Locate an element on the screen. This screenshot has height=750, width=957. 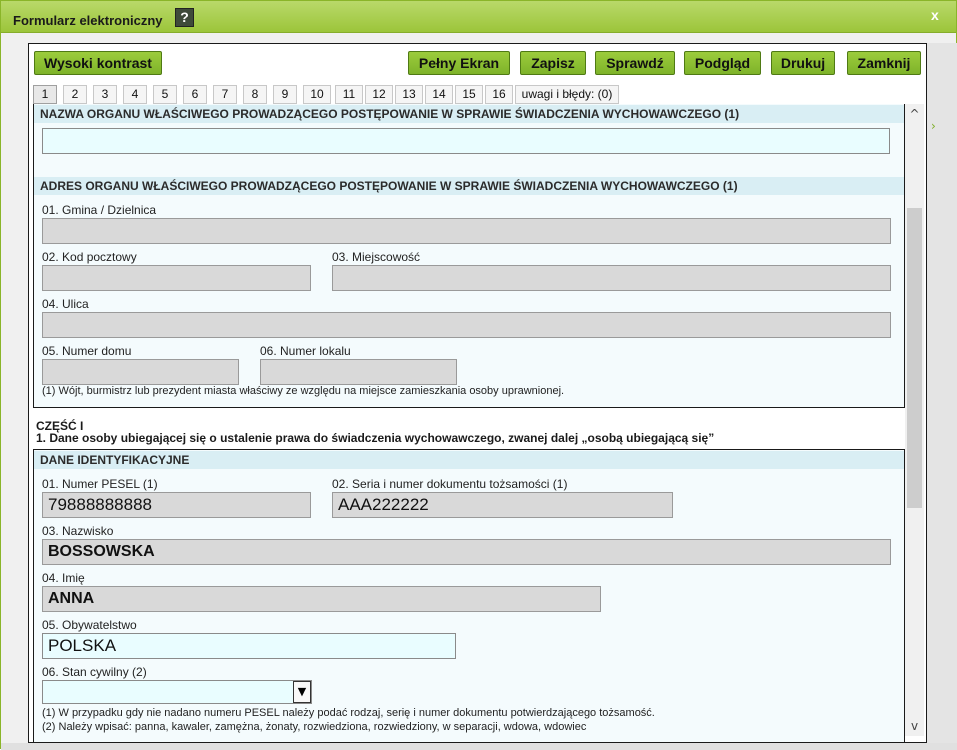
postal-code-label: 02. Kod pocztowy is located at coordinates (89, 257).